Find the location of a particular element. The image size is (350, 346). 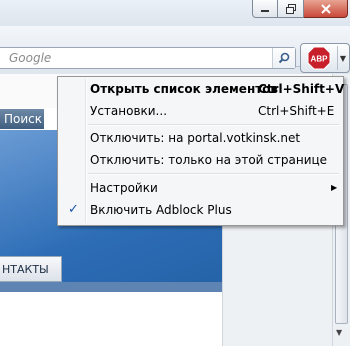

restore-icon is located at coordinates (290, 8).